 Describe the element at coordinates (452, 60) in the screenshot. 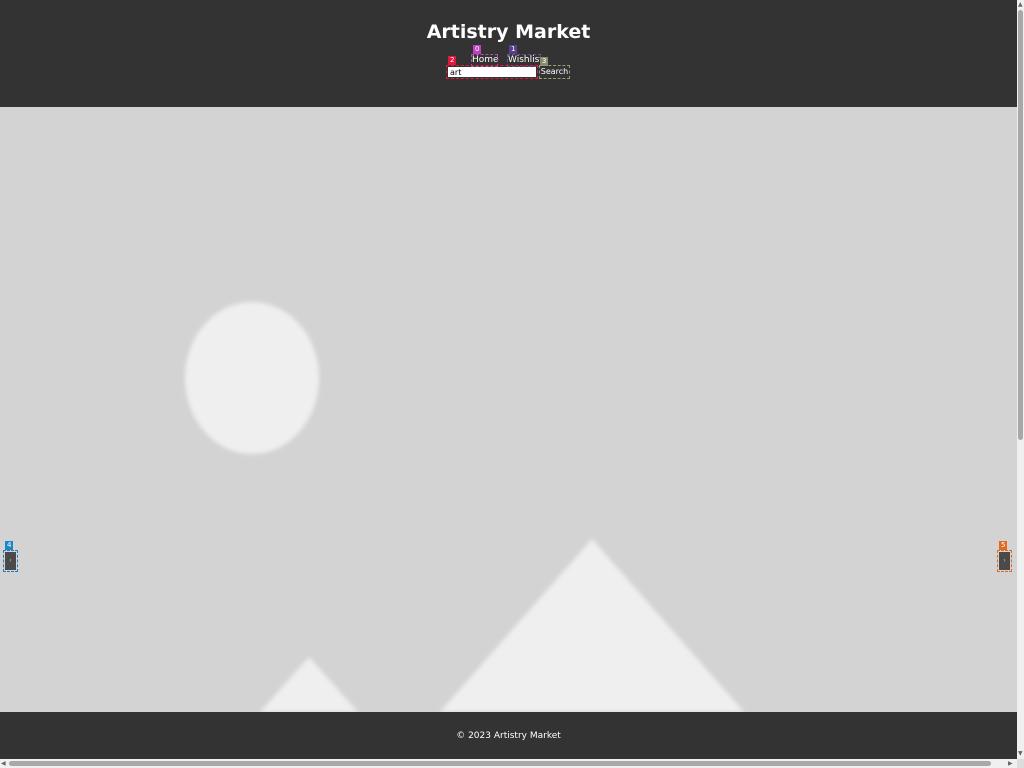

I see `search-input-badge: 2` at that location.